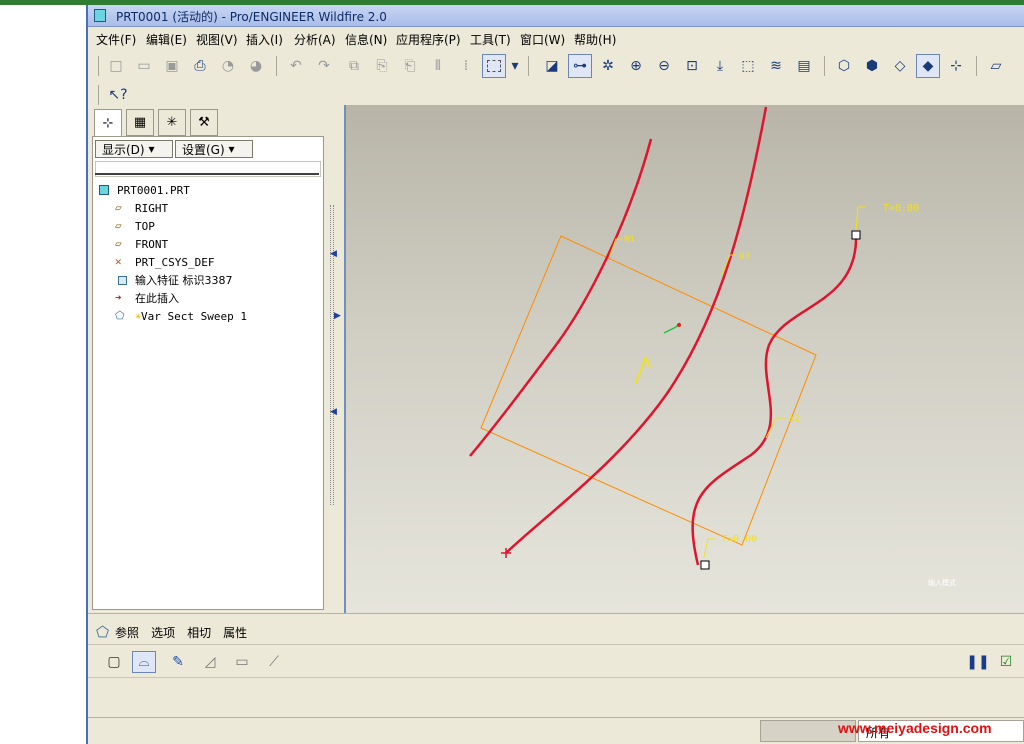  Describe the element at coordinates (264, 39) in the screenshot. I see `menu-insert: 插入(I)` at that location.